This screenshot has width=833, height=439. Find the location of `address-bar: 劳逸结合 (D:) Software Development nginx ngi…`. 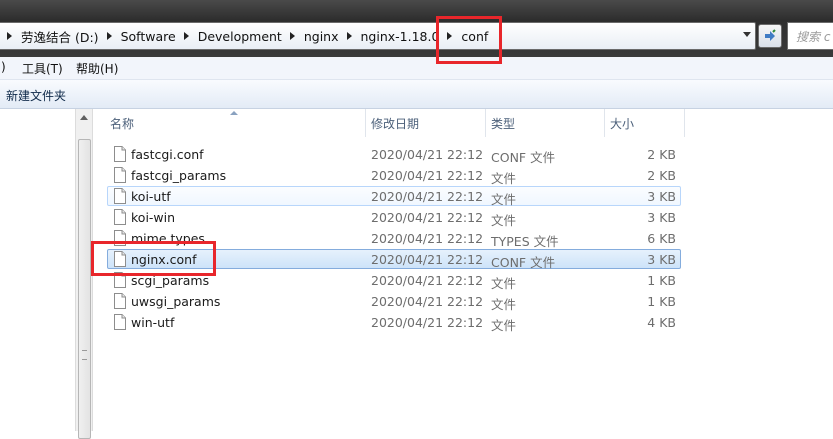

address-bar: 劳逸结合 (D:) Software Development nginx ngi… is located at coordinates (378, 36).